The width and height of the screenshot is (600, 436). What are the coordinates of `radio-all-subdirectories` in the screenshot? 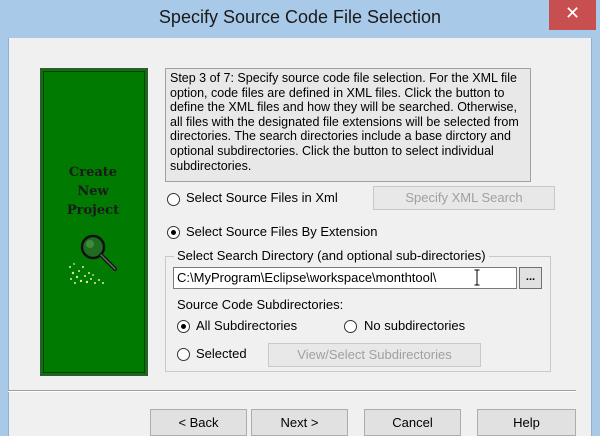 It's located at (183, 326).